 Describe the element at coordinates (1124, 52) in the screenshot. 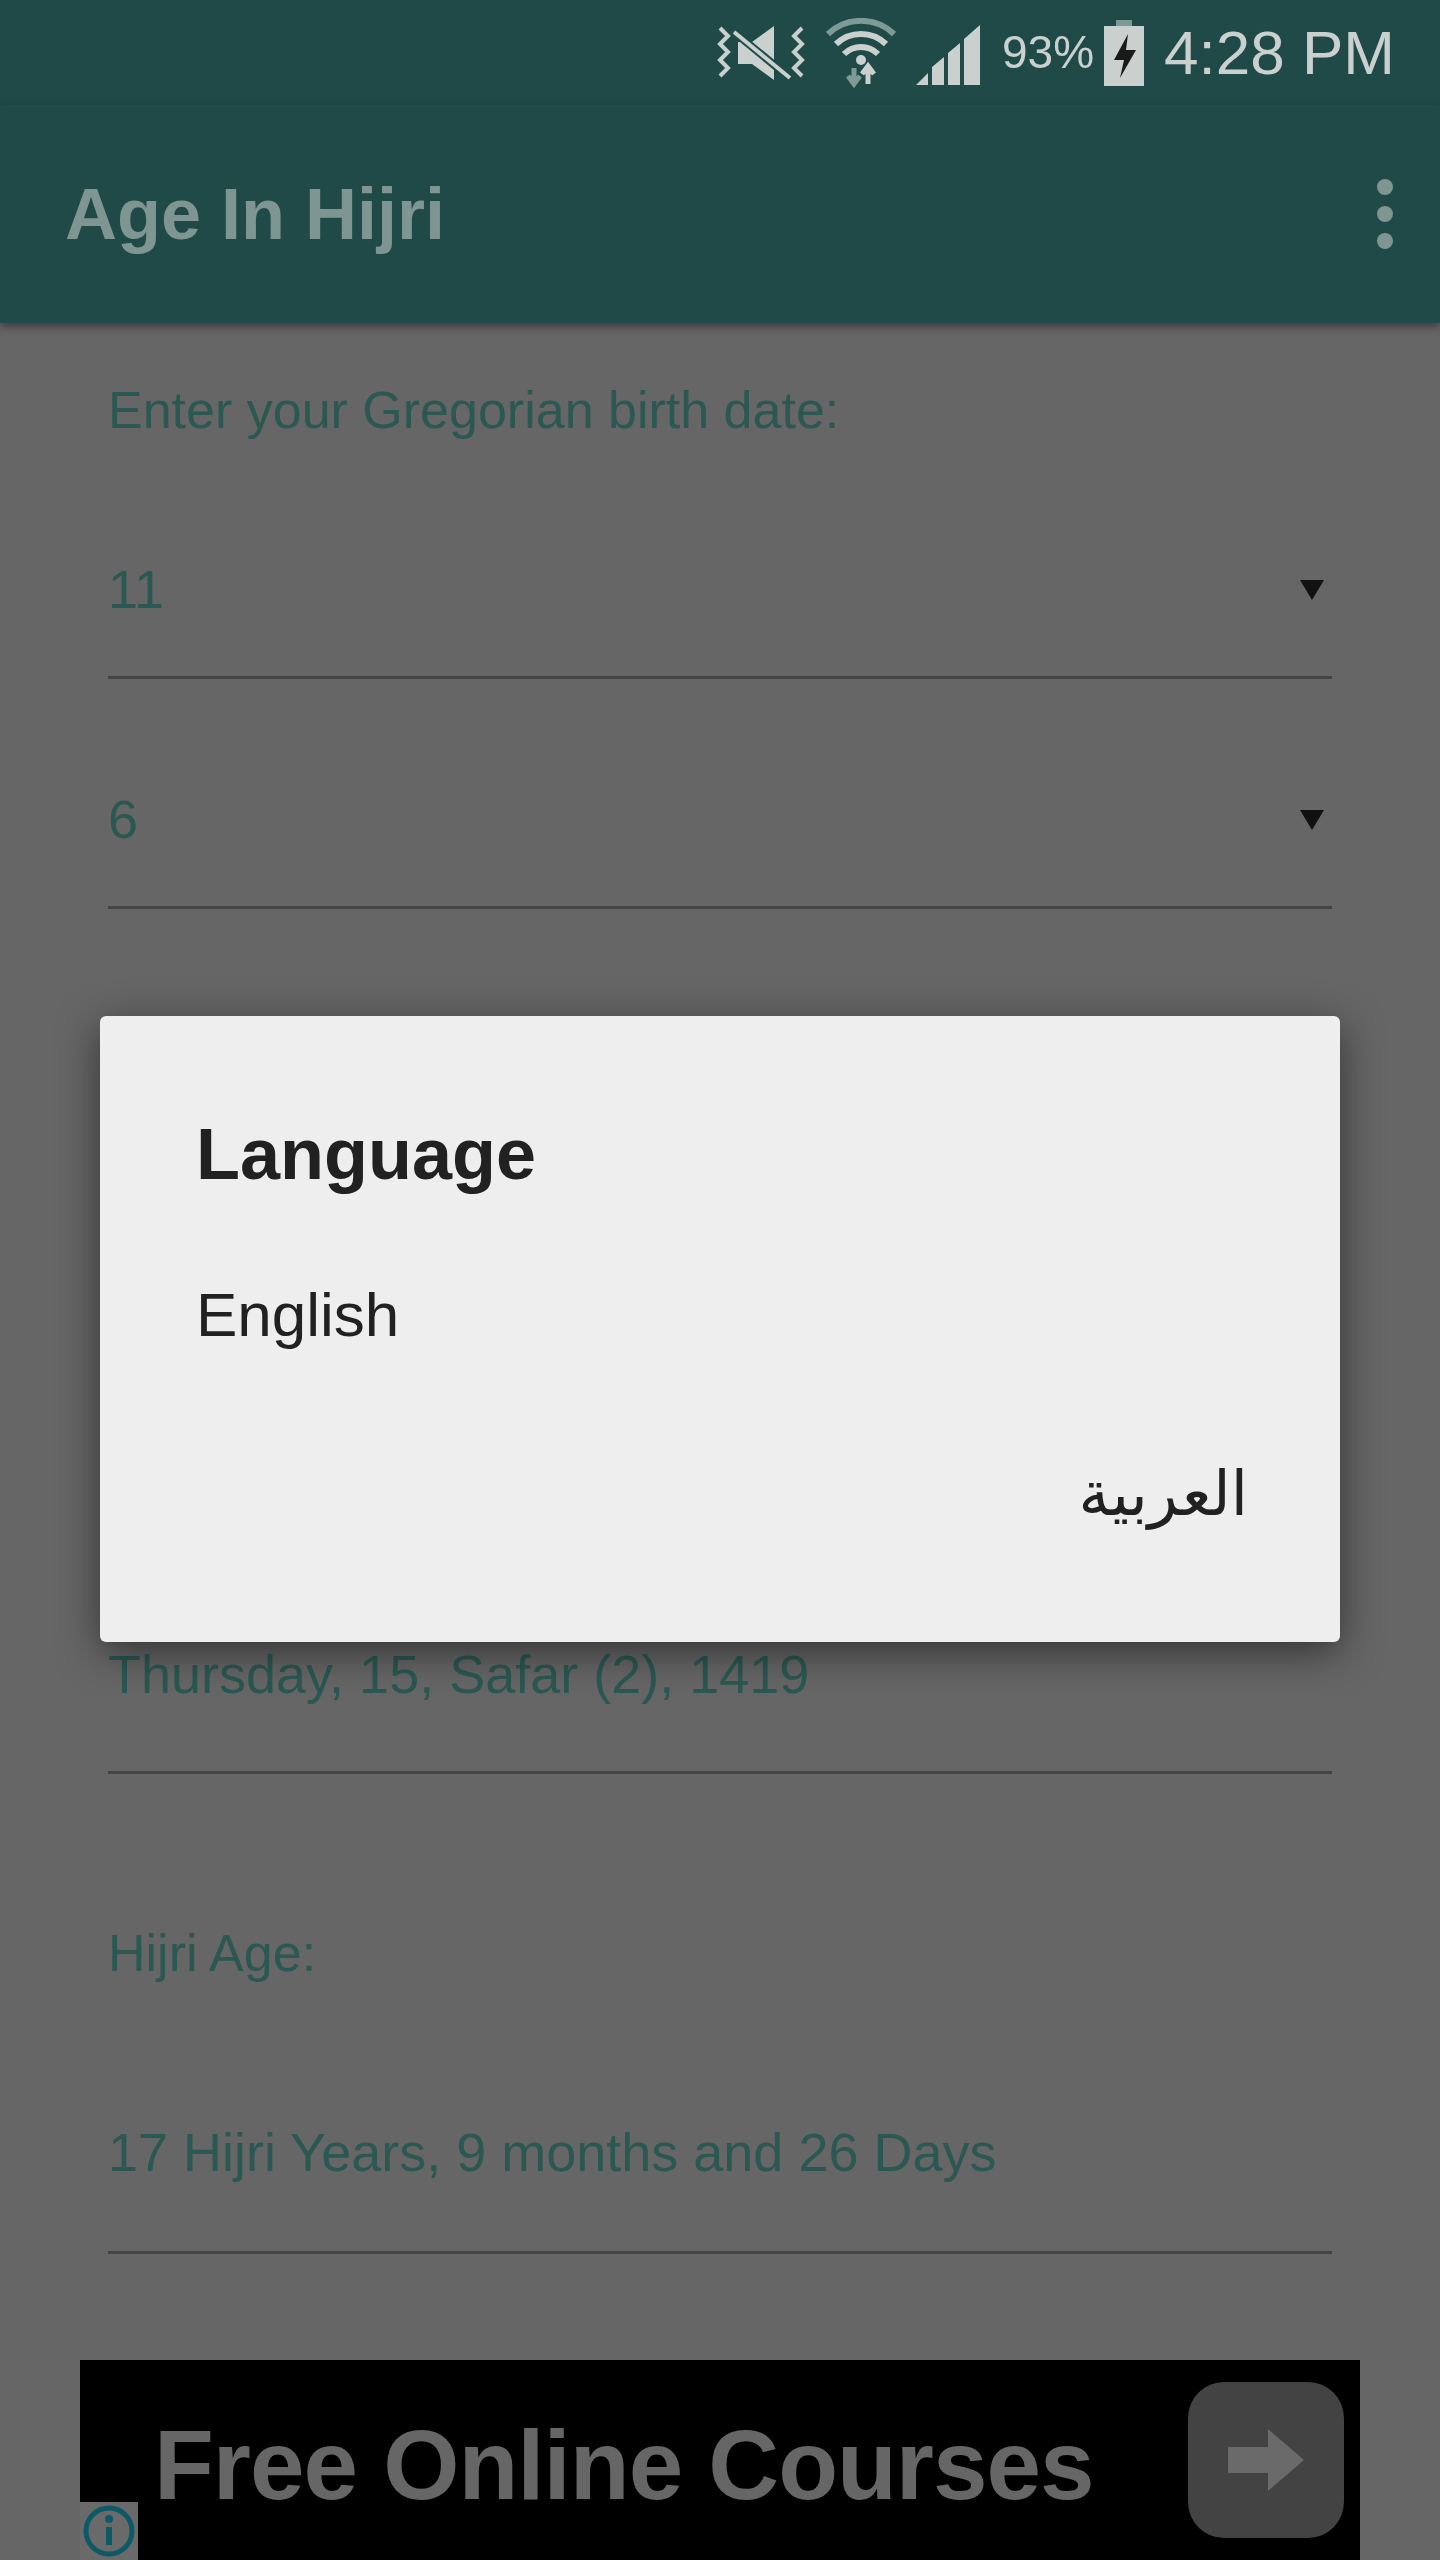

I see `charging-battery-icon` at that location.